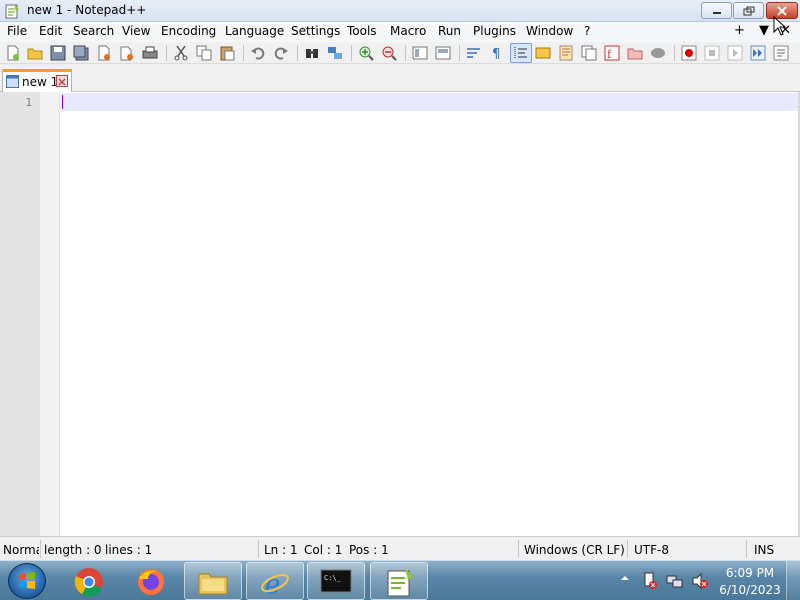 The width and height of the screenshot is (800, 600). I want to click on save-icon, so click(58, 53).